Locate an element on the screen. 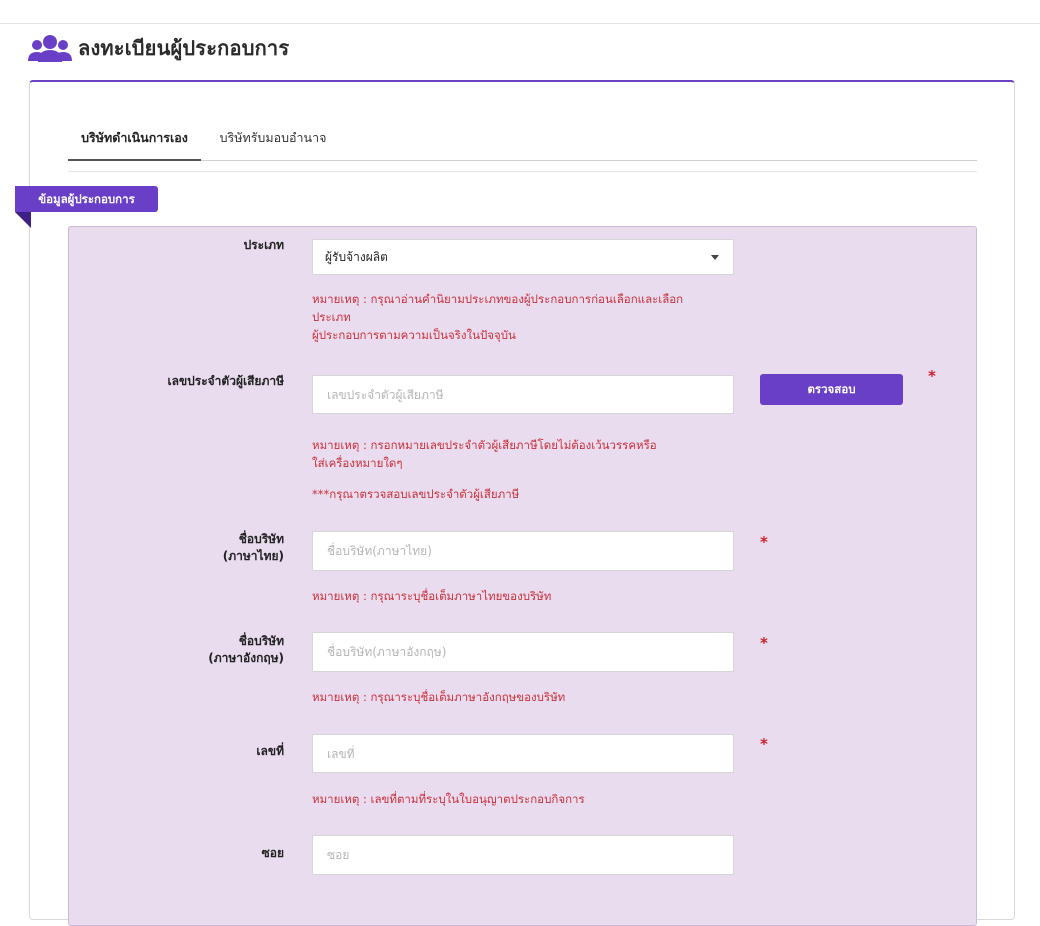 Image resolution: width=1040 pixels, height=926 pixels. ribbon-fold is located at coordinates (23, 220).